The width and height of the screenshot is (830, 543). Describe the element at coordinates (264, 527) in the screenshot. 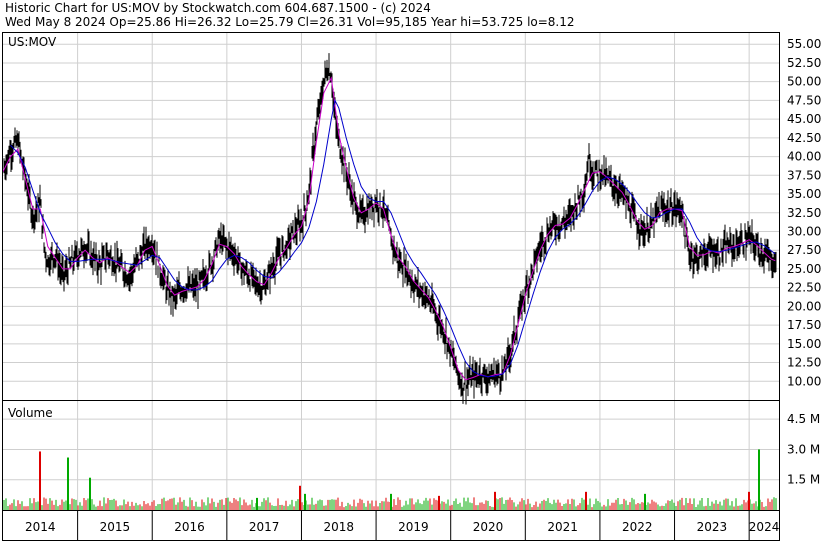

I see `time-tick-label: 2017` at that location.